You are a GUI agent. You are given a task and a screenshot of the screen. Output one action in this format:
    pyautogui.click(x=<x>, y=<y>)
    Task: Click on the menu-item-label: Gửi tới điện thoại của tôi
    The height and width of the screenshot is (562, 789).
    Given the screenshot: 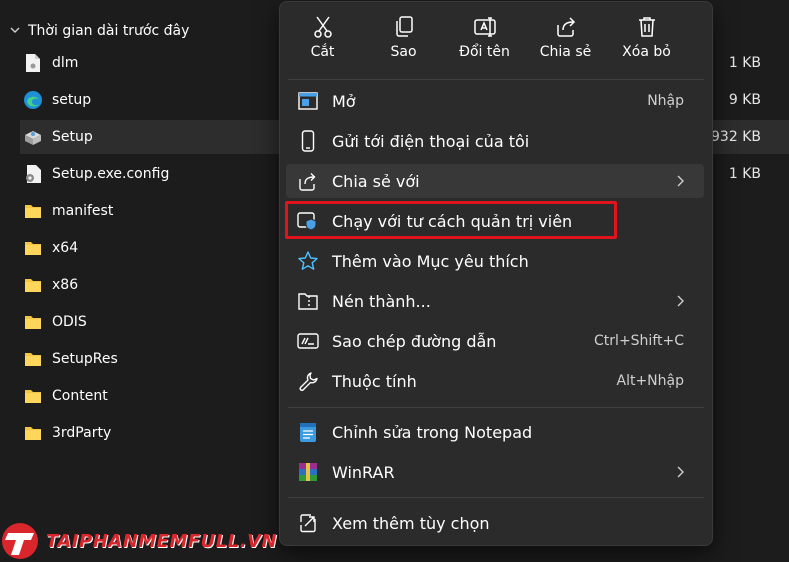 What is the action you would take?
    pyautogui.click(x=431, y=141)
    